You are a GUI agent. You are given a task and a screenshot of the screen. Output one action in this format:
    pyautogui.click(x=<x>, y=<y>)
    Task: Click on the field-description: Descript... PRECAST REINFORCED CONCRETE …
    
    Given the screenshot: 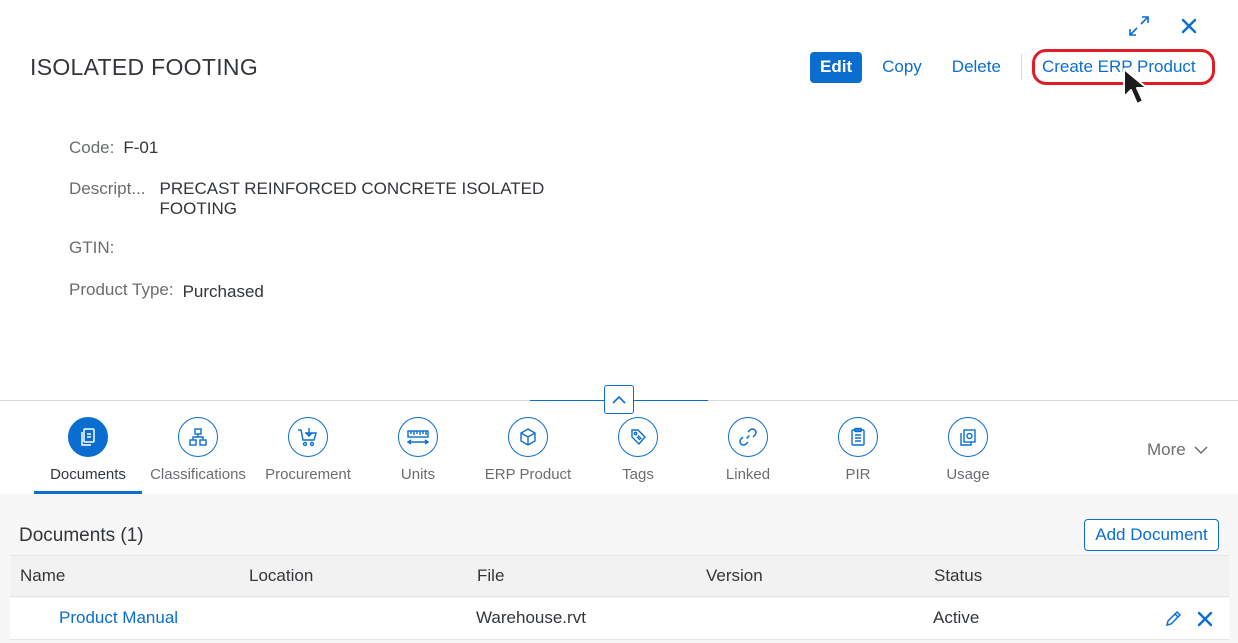 What is the action you would take?
    pyautogui.click(x=306, y=199)
    